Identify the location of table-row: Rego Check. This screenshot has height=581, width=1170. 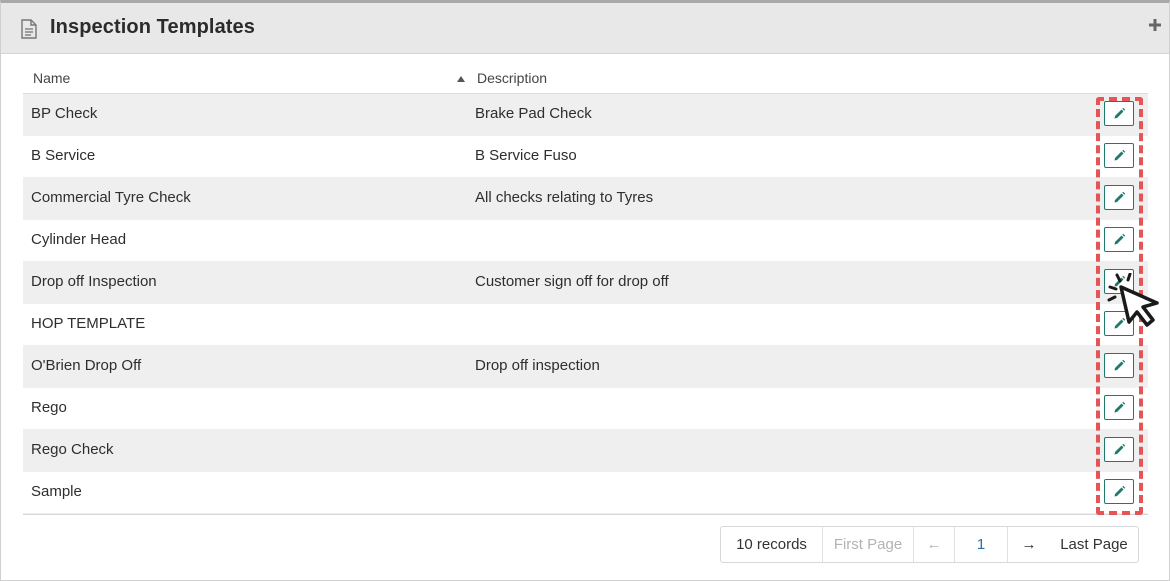
(585, 451).